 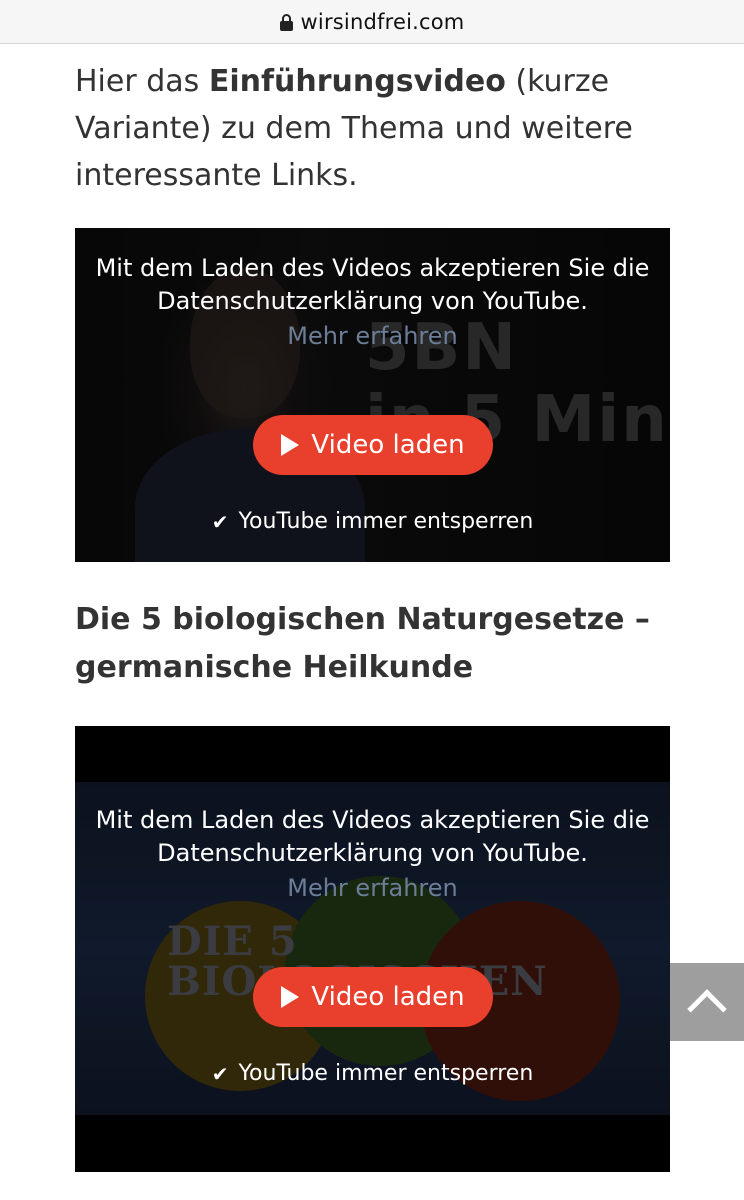 What do you see at coordinates (382, 21) in the screenshot?
I see `url-text: wirsindfrei.com` at bounding box center [382, 21].